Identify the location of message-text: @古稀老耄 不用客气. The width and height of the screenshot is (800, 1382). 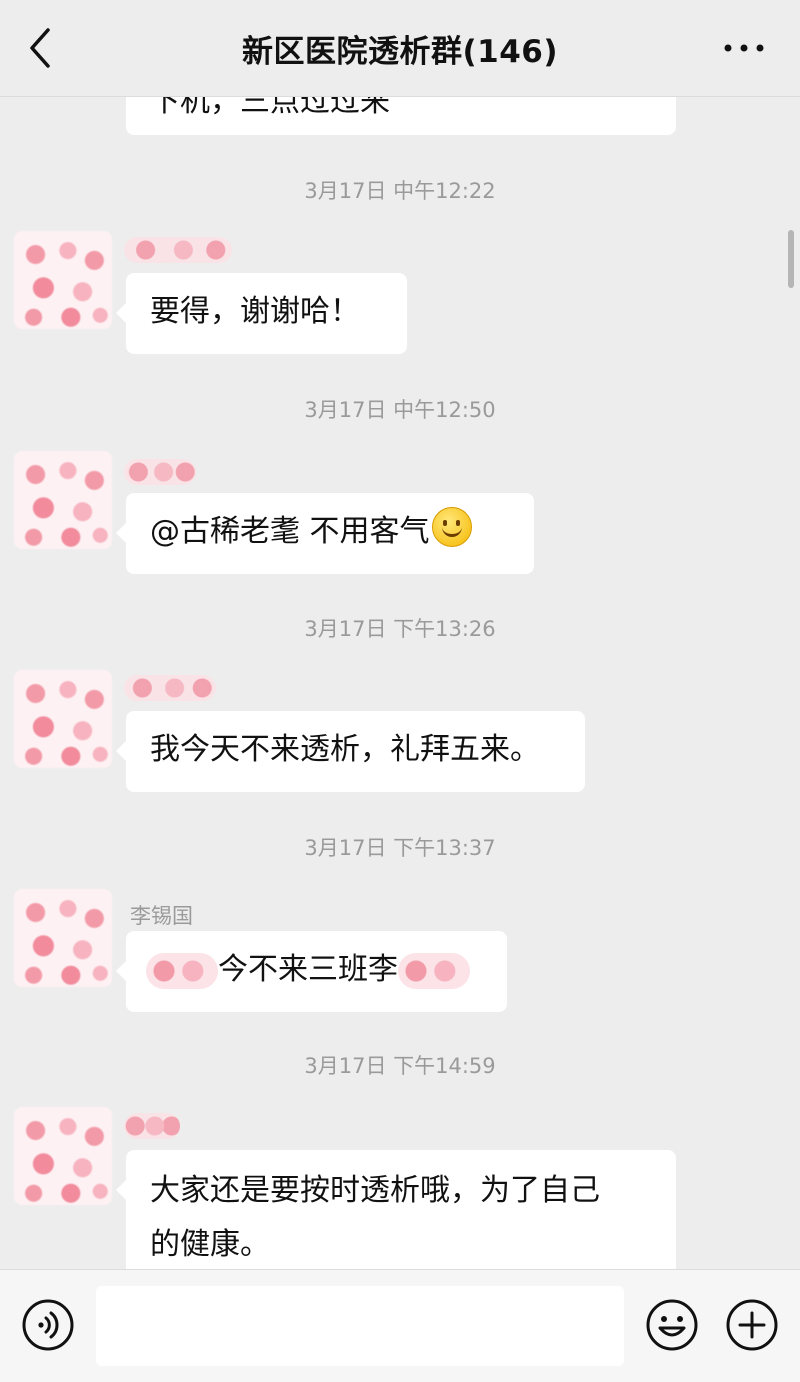
(290, 531).